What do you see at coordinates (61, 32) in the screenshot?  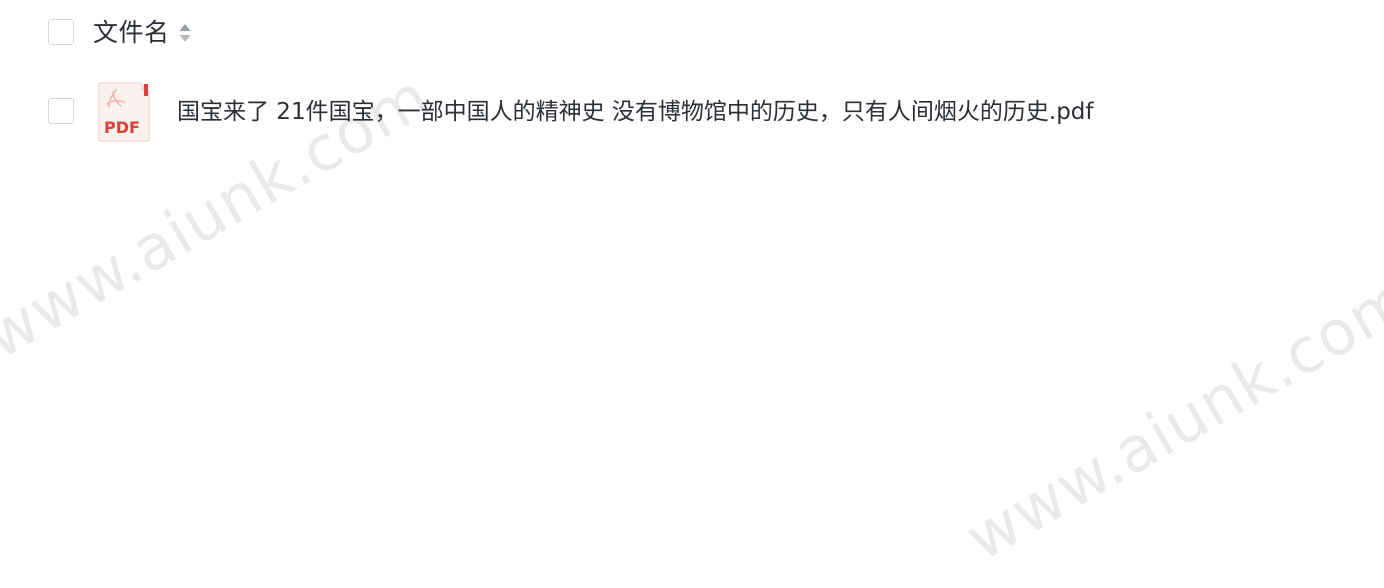 I see `select-all-checkbox` at bounding box center [61, 32].